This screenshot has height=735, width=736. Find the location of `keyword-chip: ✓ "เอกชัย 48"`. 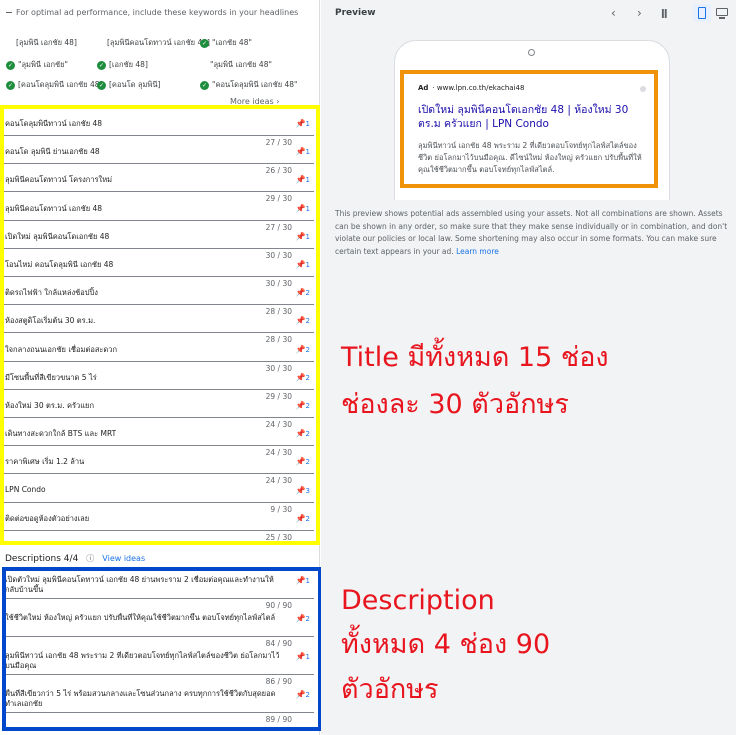

keyword-chip: ✓ "เอกชัย 48" is located at coordinates (226, 43).